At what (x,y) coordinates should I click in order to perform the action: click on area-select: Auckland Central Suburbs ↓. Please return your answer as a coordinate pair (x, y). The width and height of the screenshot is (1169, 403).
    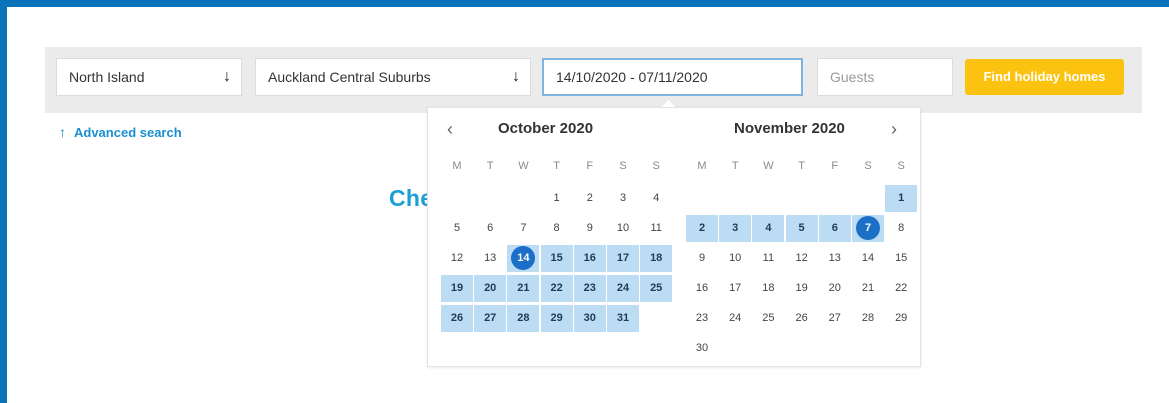
    Looking at the image, I should click on (393, 77).